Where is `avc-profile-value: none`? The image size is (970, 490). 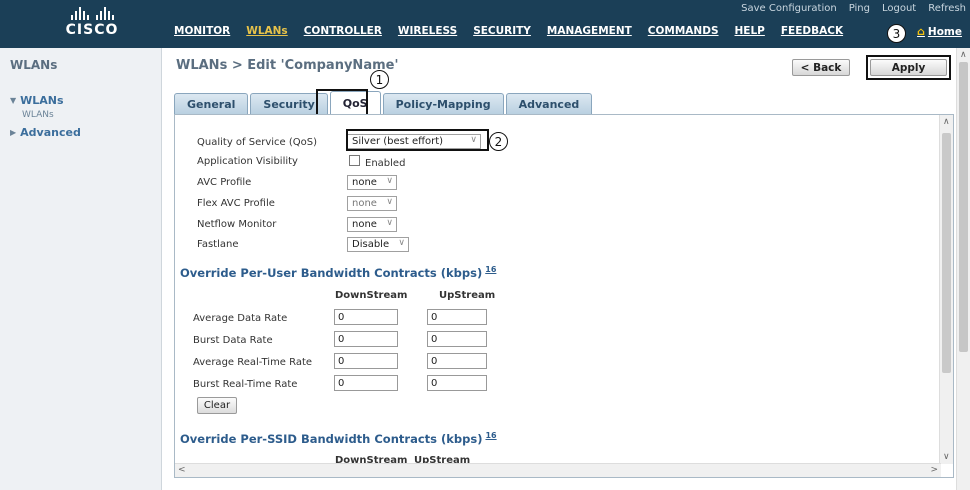
avc-profile-value: none is located at coordinates (364, 182).